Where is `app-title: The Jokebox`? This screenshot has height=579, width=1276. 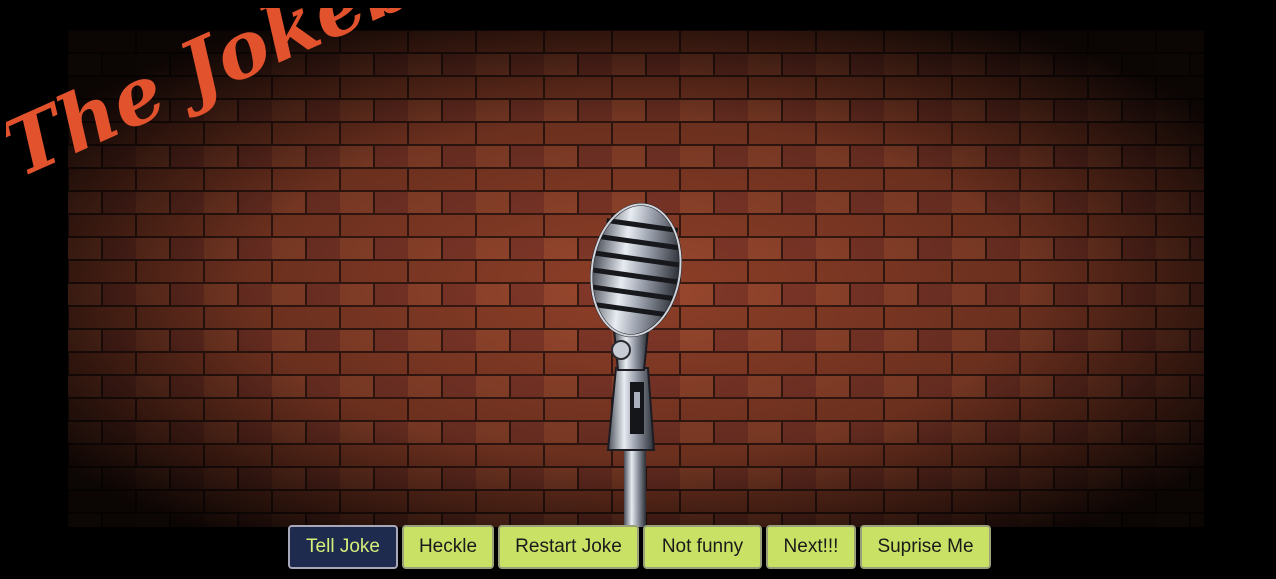 app-title: The Jokebox is located at coordinates (206, 101).